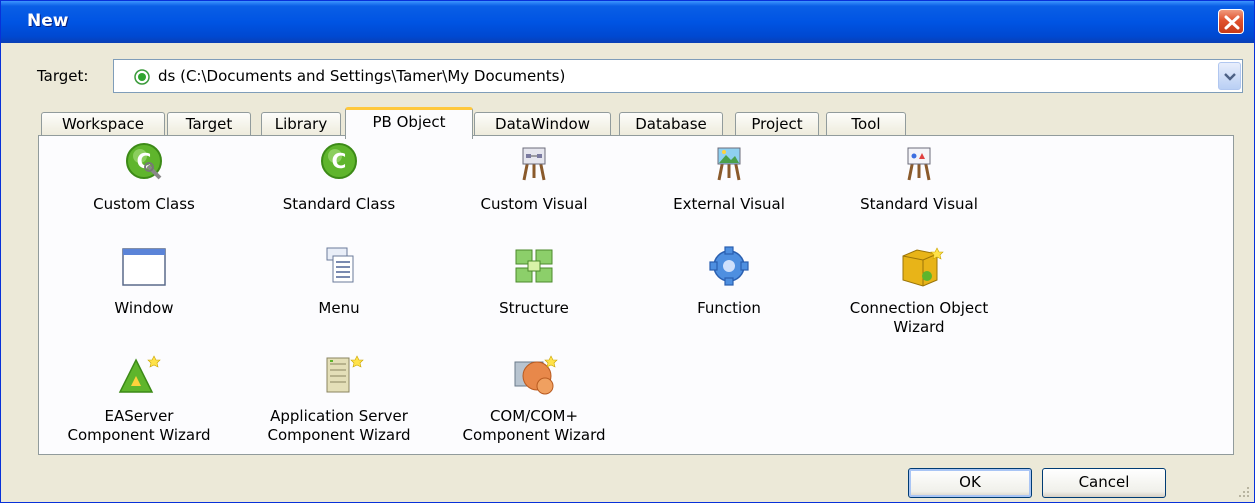  Describe the element at coordinates (729, 204) in the screenshot. I see `item-label: External Visual` at that location.